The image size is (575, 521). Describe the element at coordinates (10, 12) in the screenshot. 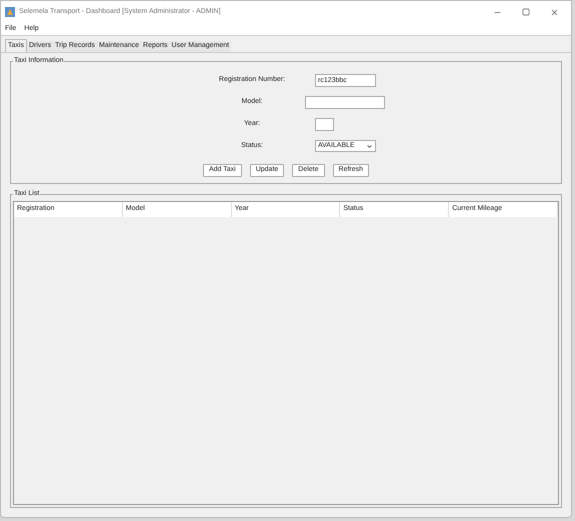

I see `app-icon` at that location.